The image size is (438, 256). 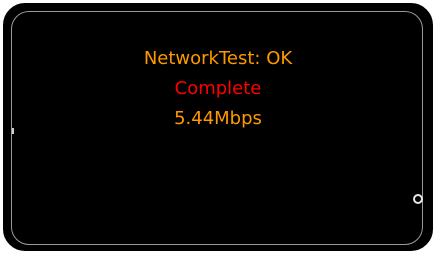 What do you see at coordinates (218, 88) in the screenshot?
I see `status-label: Complete` at bounding box center [218, 88].